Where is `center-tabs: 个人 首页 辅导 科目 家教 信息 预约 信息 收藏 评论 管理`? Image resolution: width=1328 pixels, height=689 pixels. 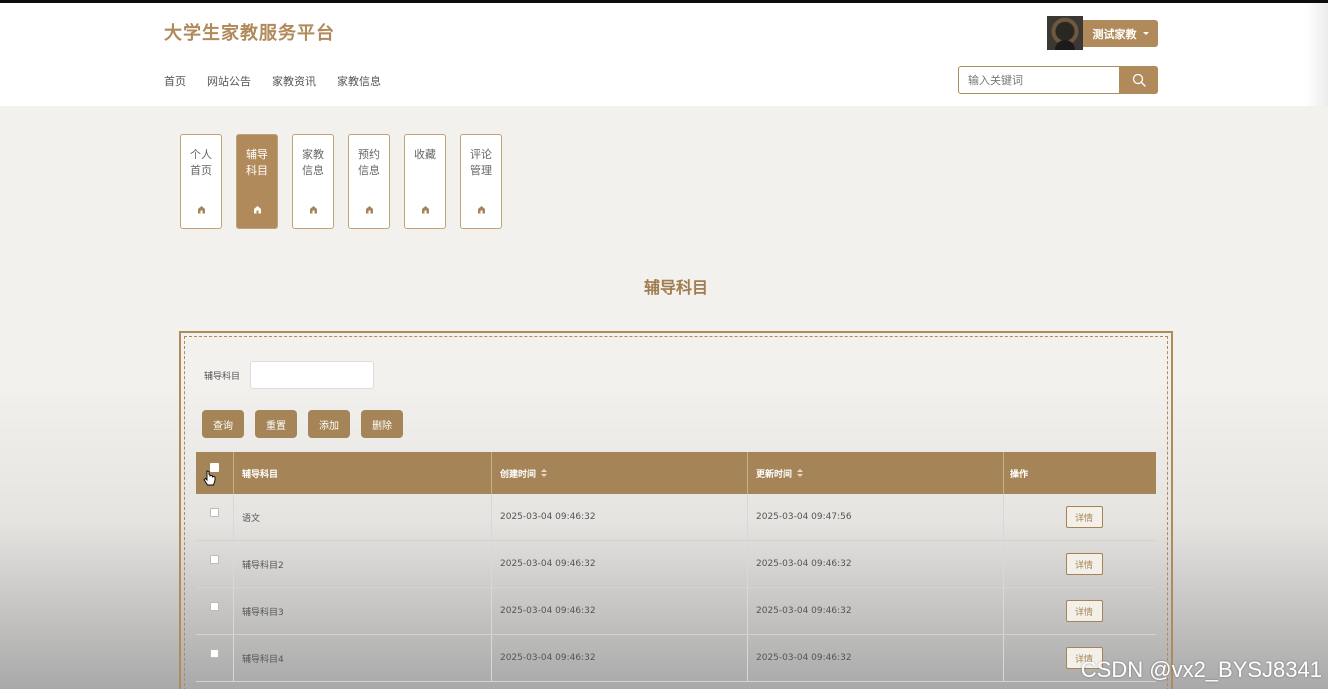
center-tabs: 个人 首页 辅导 科目 家教 信息 预约 信息 收藏 评论 管理 is located at coordinates (341, 181).